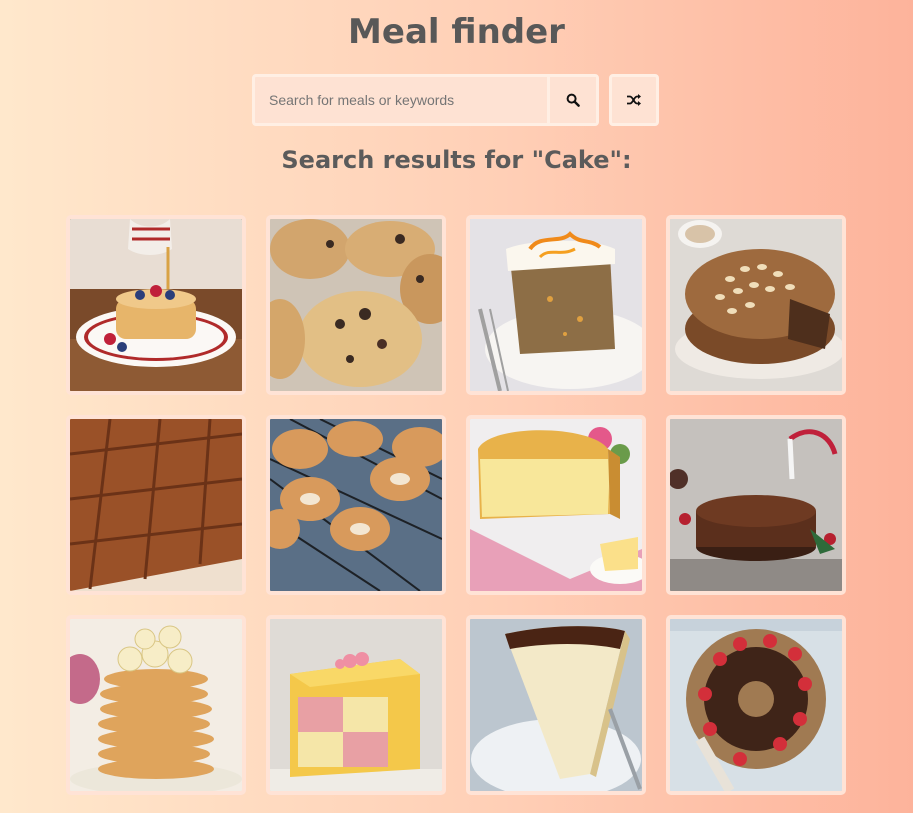 Image resolution: width=913 pixels, height=813 pixels. I want to click on meal-card-battenberg-cake, so click(356, 705).